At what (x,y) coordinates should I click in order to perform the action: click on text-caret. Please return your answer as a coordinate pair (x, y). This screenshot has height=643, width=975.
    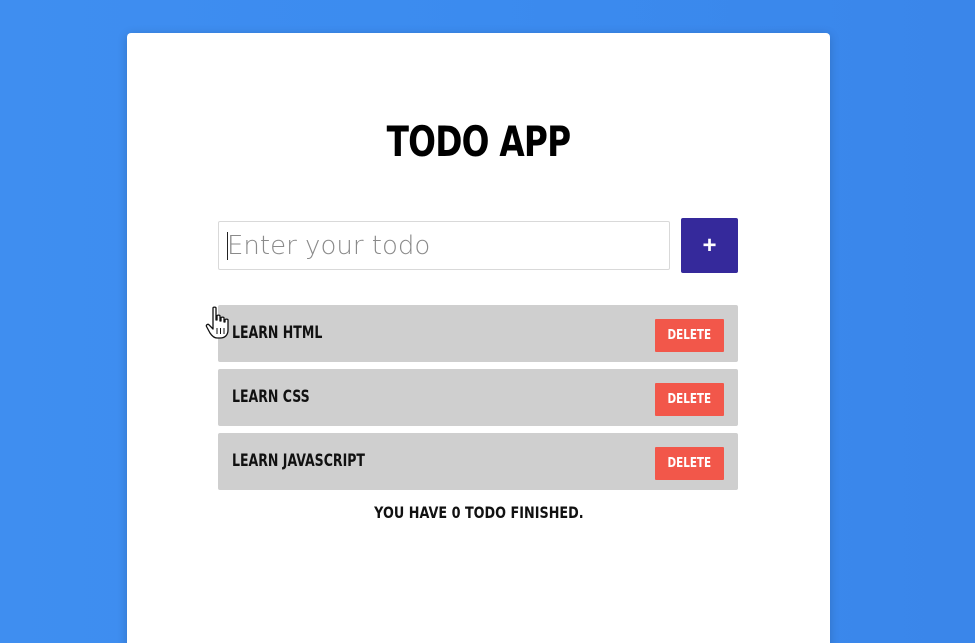
    Looking at the image, I should click on (227, 246).